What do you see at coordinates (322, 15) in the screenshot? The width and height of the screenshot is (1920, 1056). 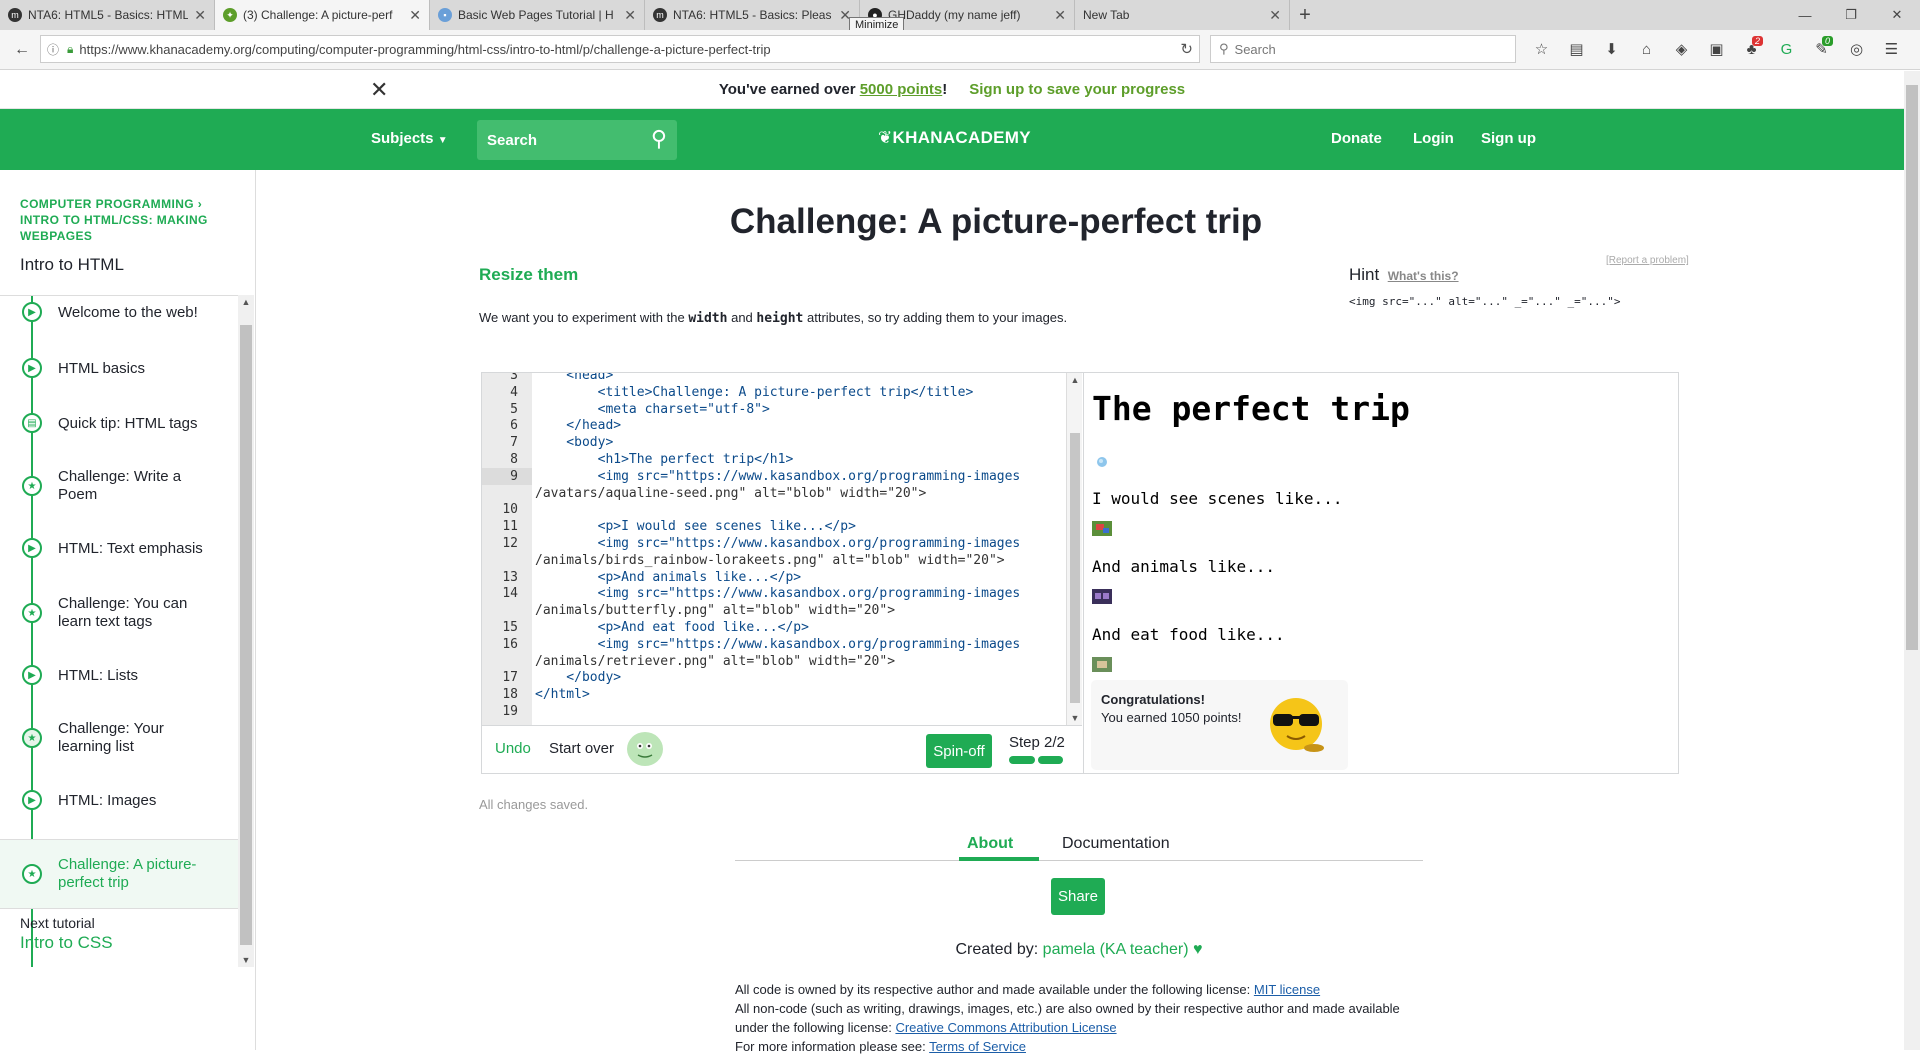 I see `browser-tab-active: ✦ (3) Challenge: A picture-perf ✕` at bounding box center [322, 15].